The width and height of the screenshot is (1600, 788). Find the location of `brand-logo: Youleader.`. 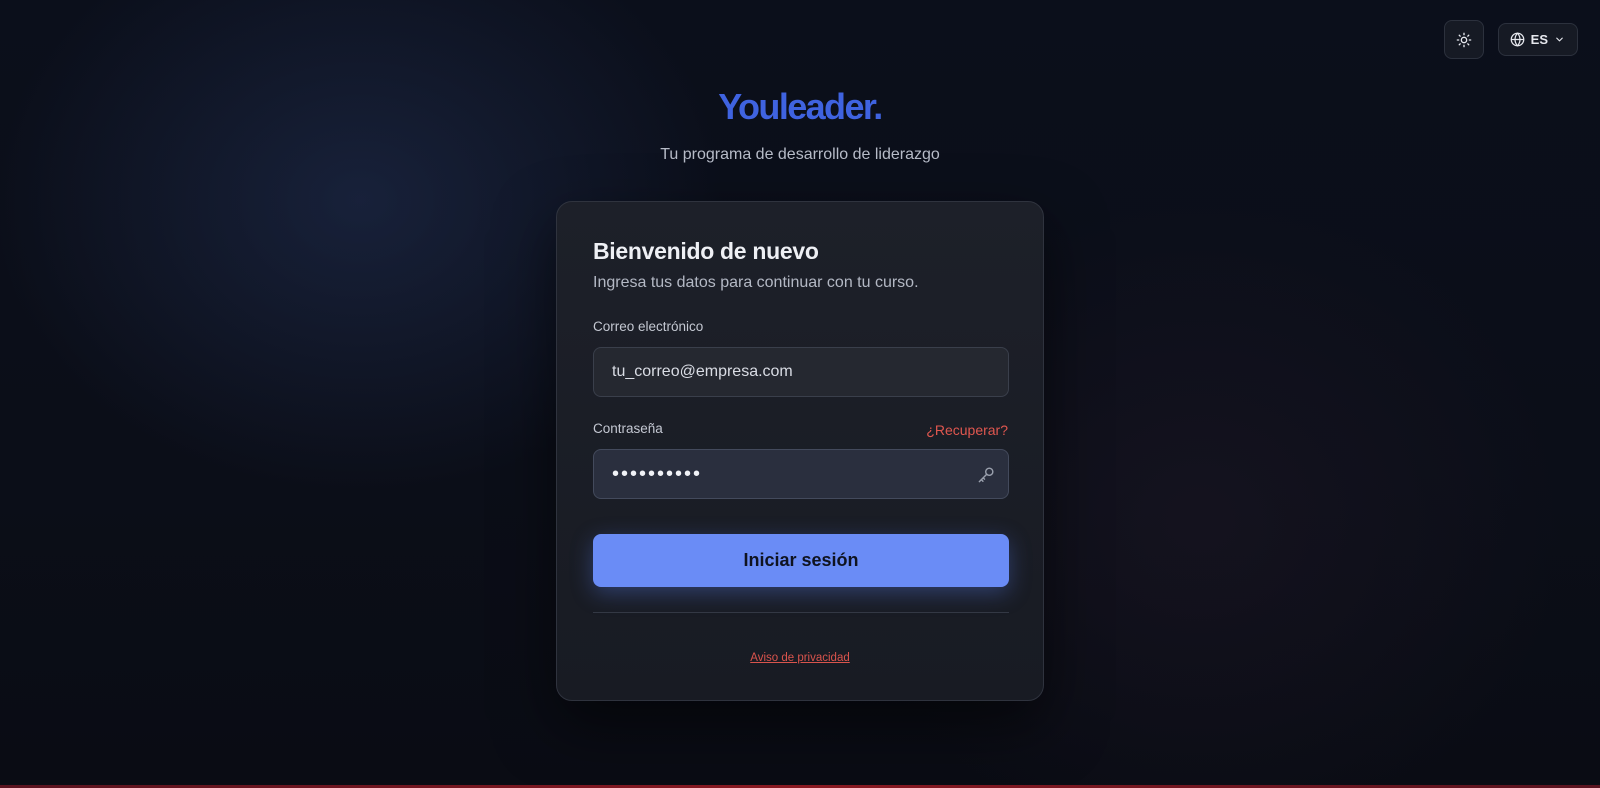

brand-logo: Youleader. is located at coordinates (800, 106).